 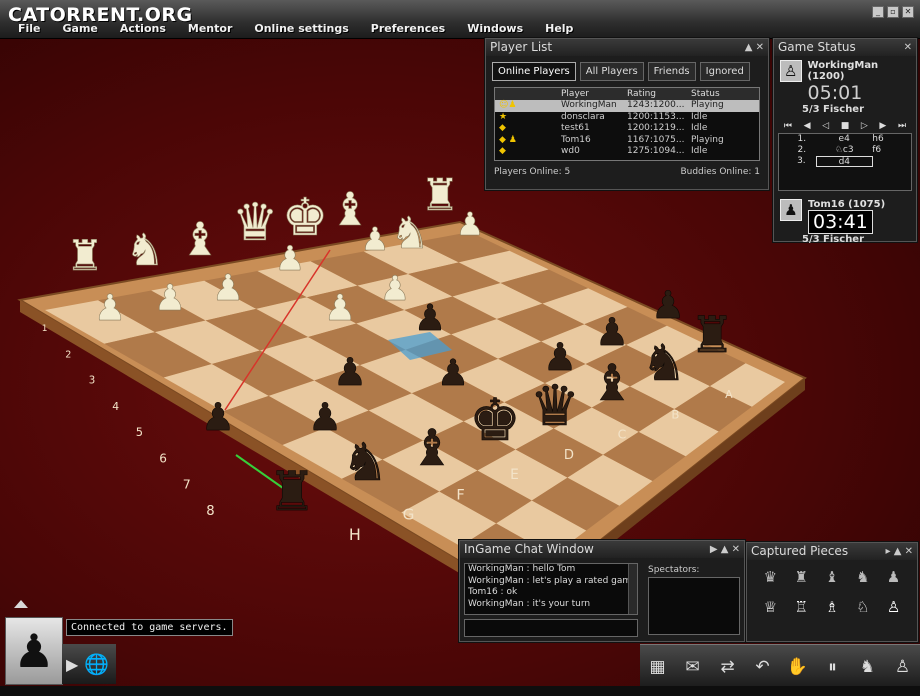 What do you see at coordinates (495, 420) in the screenshot?
I see `black-piece: ♚` at bounding box center [495, 420].